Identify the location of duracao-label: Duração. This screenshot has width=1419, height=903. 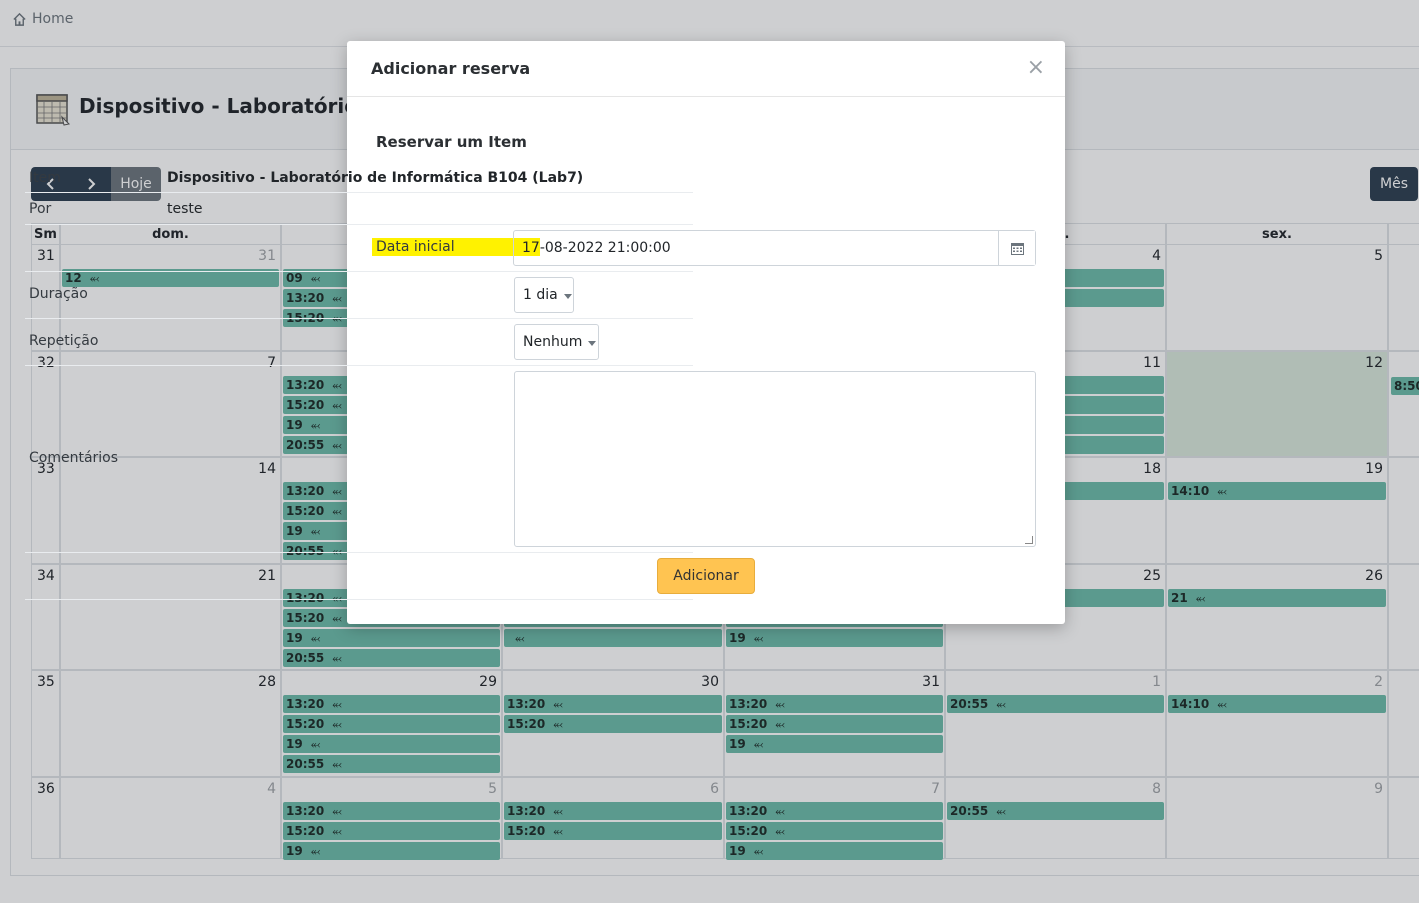
(58, 294).